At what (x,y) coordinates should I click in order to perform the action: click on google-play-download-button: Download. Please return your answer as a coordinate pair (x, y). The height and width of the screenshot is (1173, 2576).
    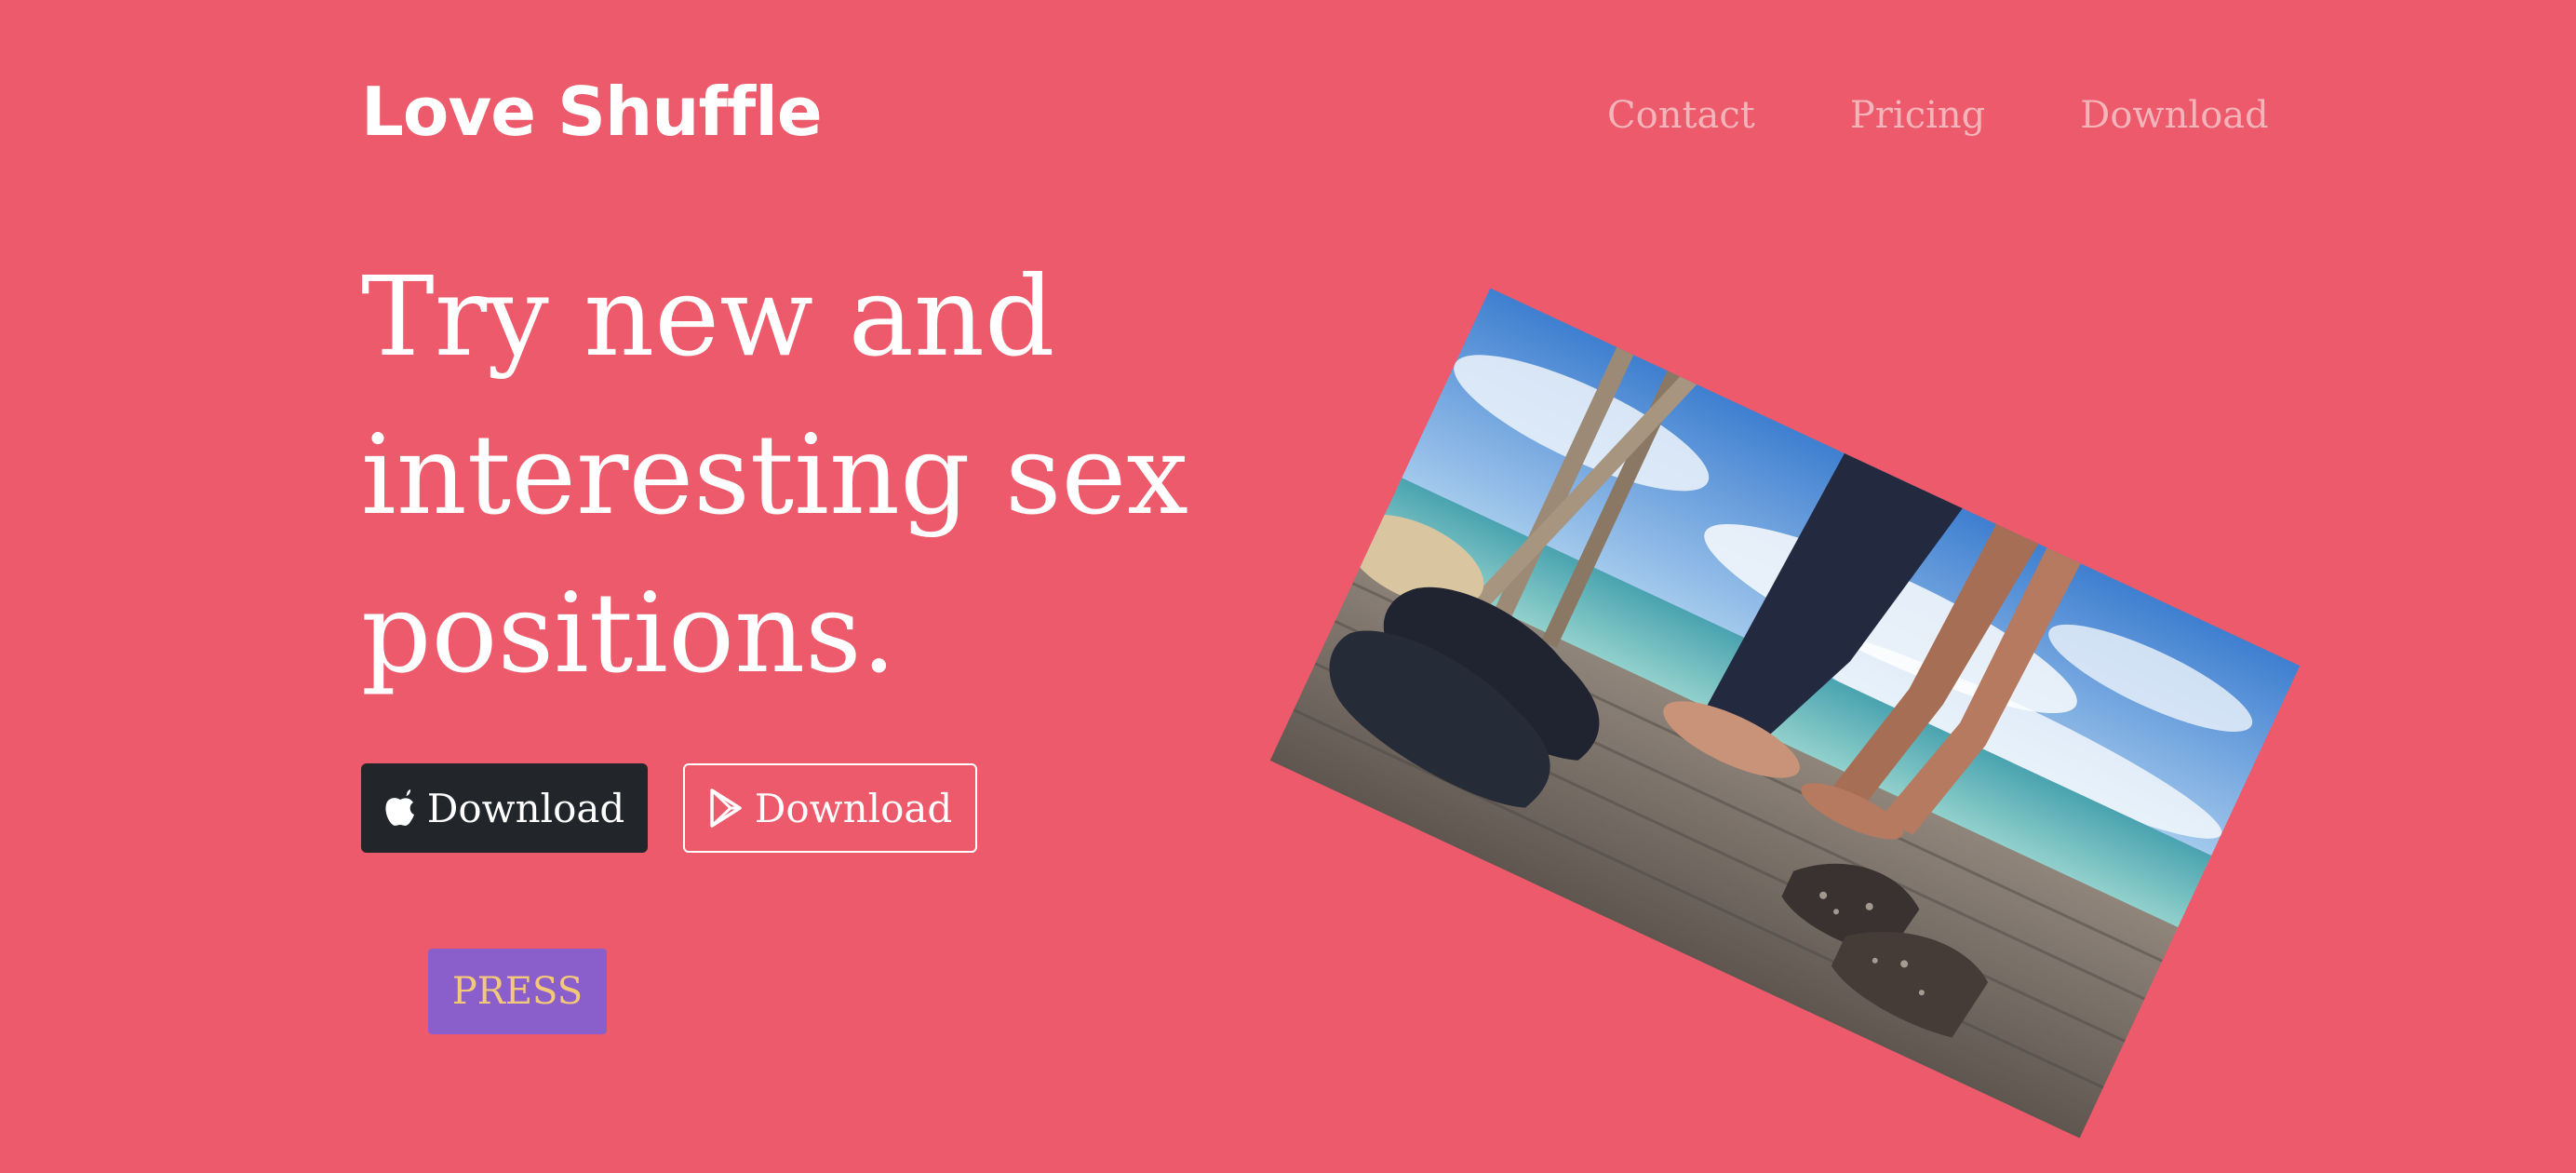
    Looking at the image, I should click on (830, 808).